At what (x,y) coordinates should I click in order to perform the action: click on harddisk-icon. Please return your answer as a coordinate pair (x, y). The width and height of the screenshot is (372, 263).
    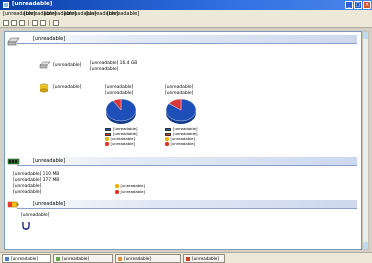
    Looking at the image, I should click on (13, 41).